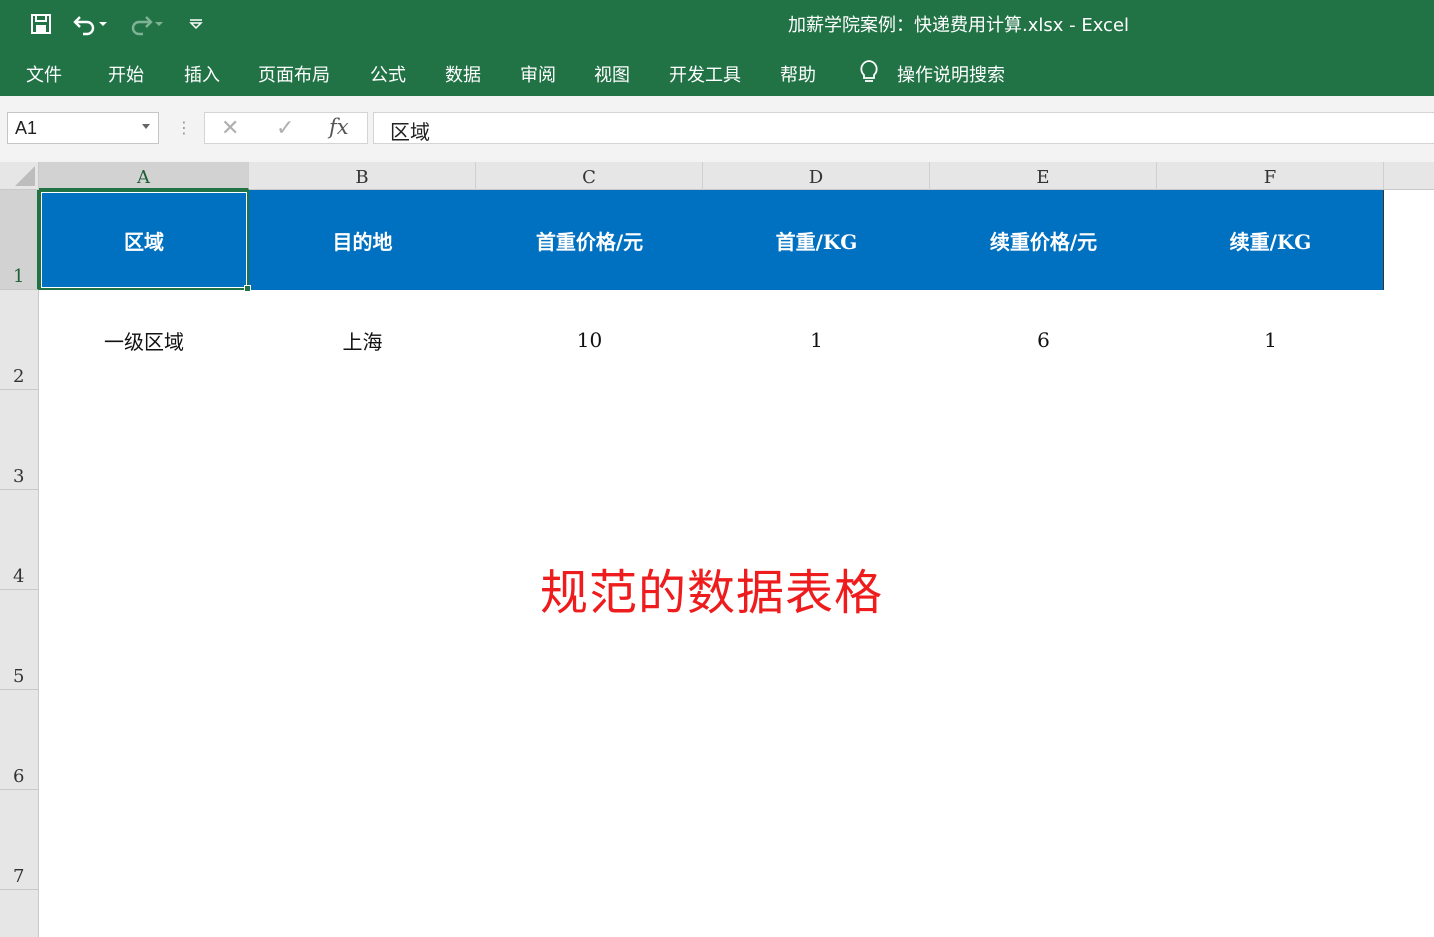 This screenshot has width=1434, height=937. What do you see at coordinates (1043, 176) in the screenshot?
I see `column-header-e: E` at bounding box center [1043, 176].